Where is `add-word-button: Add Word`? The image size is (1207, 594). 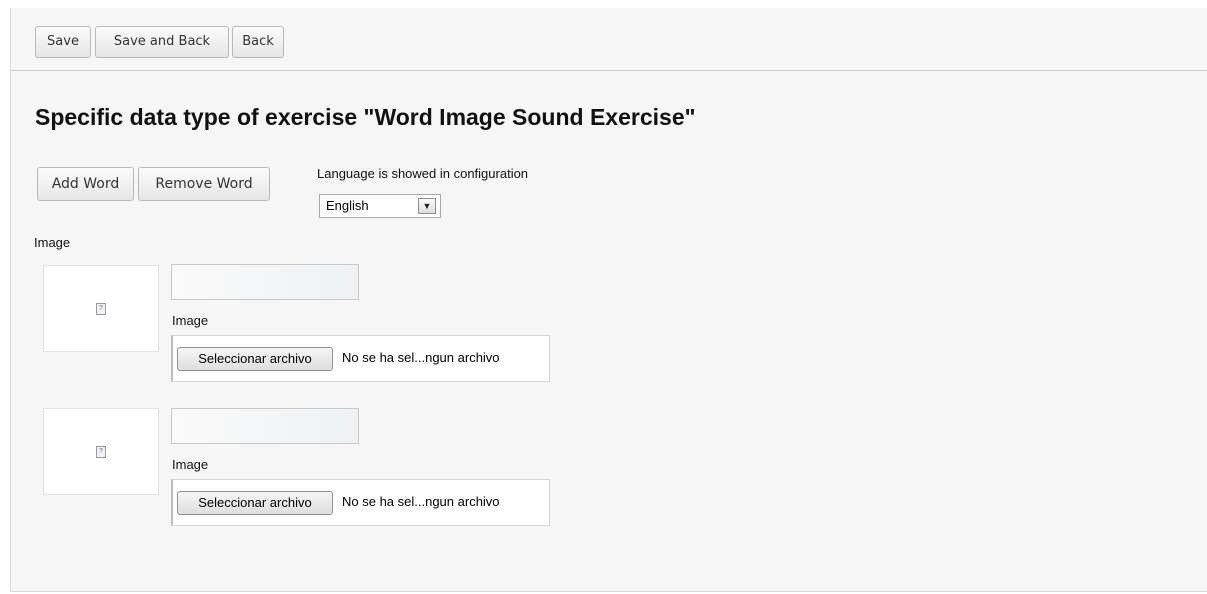
add-word-button: Add Word is located at coordinates (85, 184).